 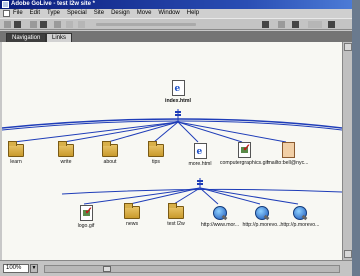 I want to click on menu-site: Site, so click(x=99, y=13).